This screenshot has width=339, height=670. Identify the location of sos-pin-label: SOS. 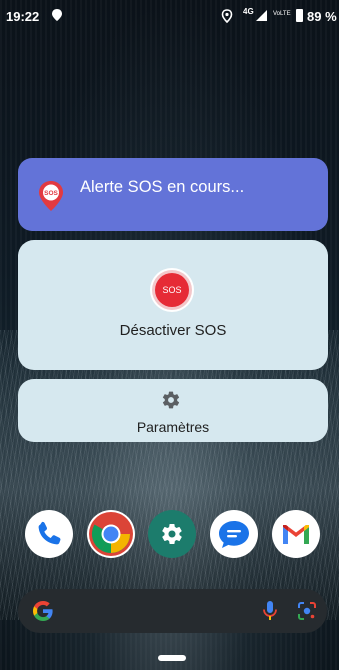
(51, 193).